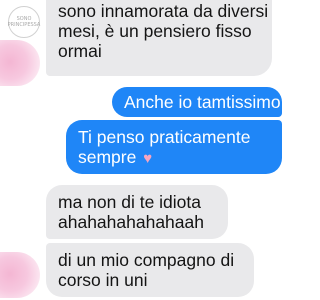 The height and width of the screenshot is (300, 320). I want to click on message-text: mesi, è un pensiero fisso, so click(155, 31).